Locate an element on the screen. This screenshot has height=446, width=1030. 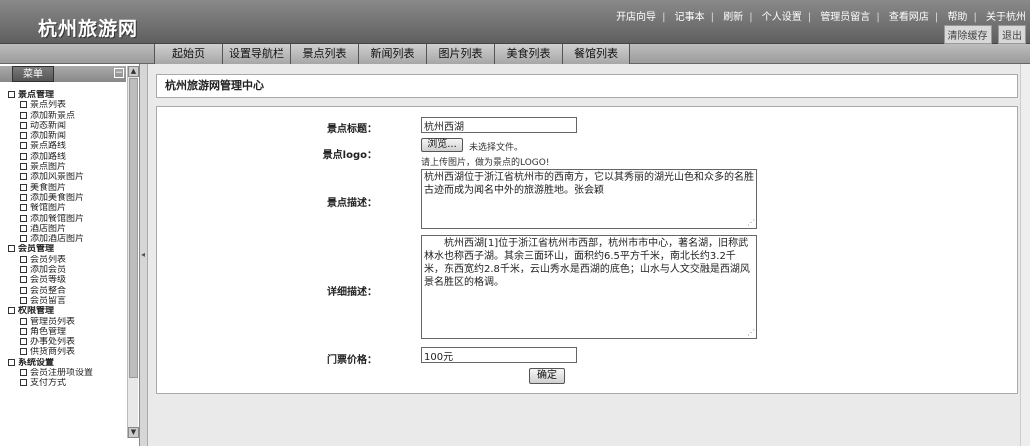
sidebar-item: 管理员列表 is located at coordinates (67, 322).